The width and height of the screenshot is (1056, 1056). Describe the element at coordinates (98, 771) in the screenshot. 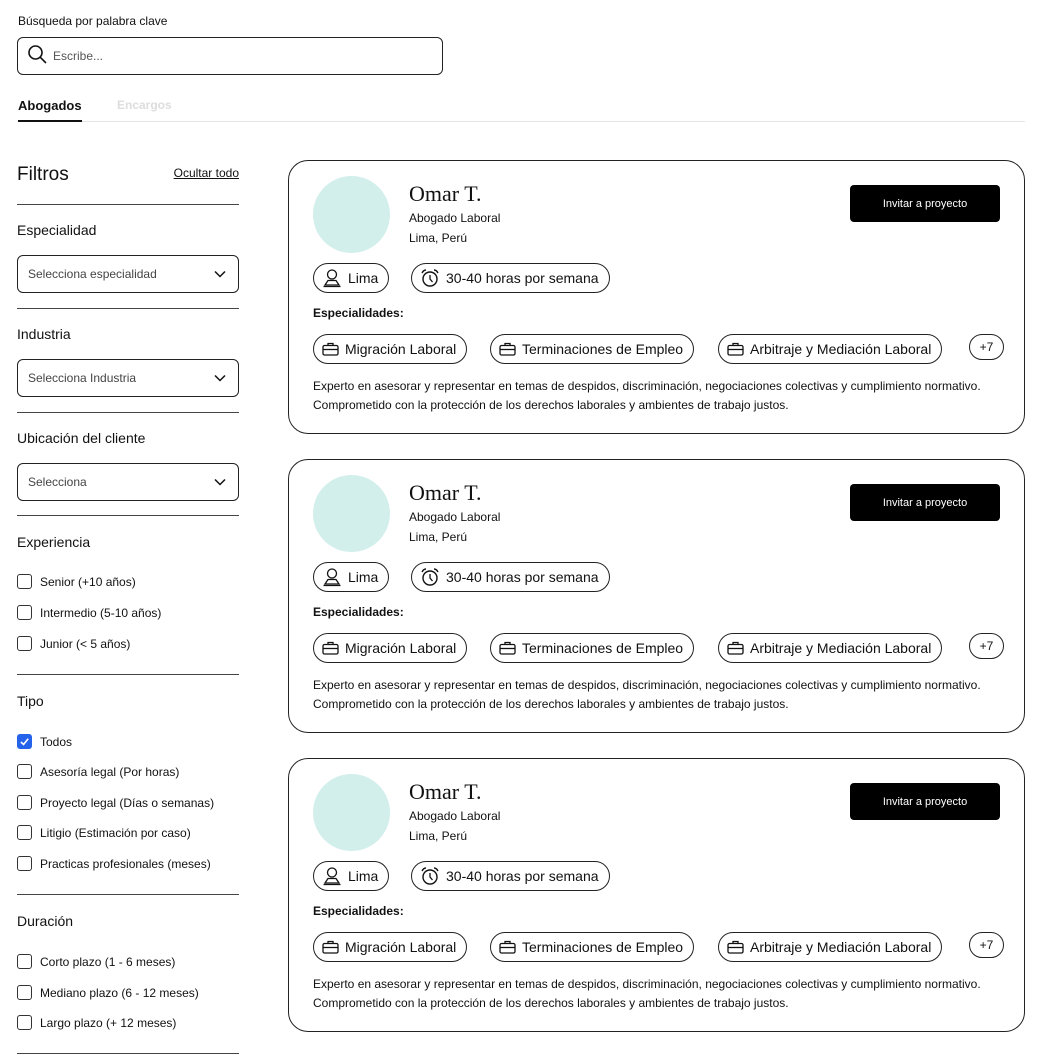

I see `type-option-asesoria: Asesoría legal (Por horas)` at that location.